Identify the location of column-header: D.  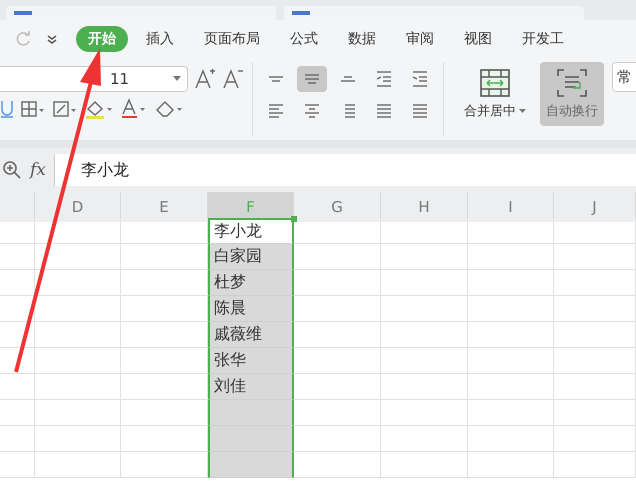
(78, 207).